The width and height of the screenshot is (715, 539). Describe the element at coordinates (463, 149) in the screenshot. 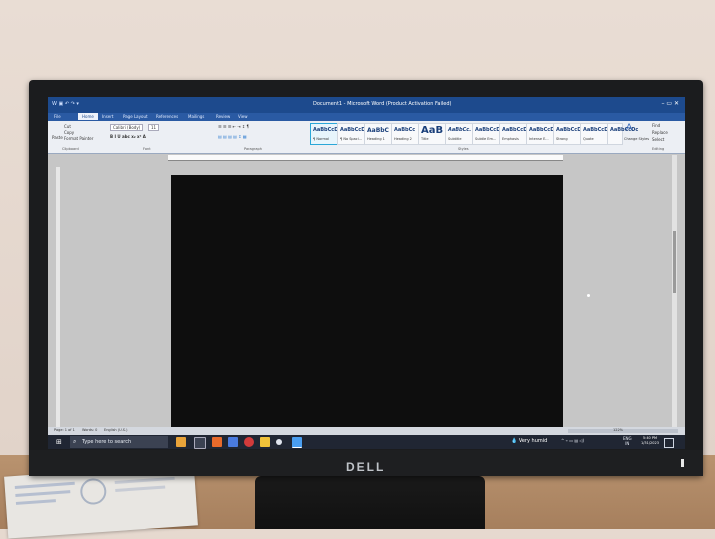

I see `styles-group-label: Styles` at that location.